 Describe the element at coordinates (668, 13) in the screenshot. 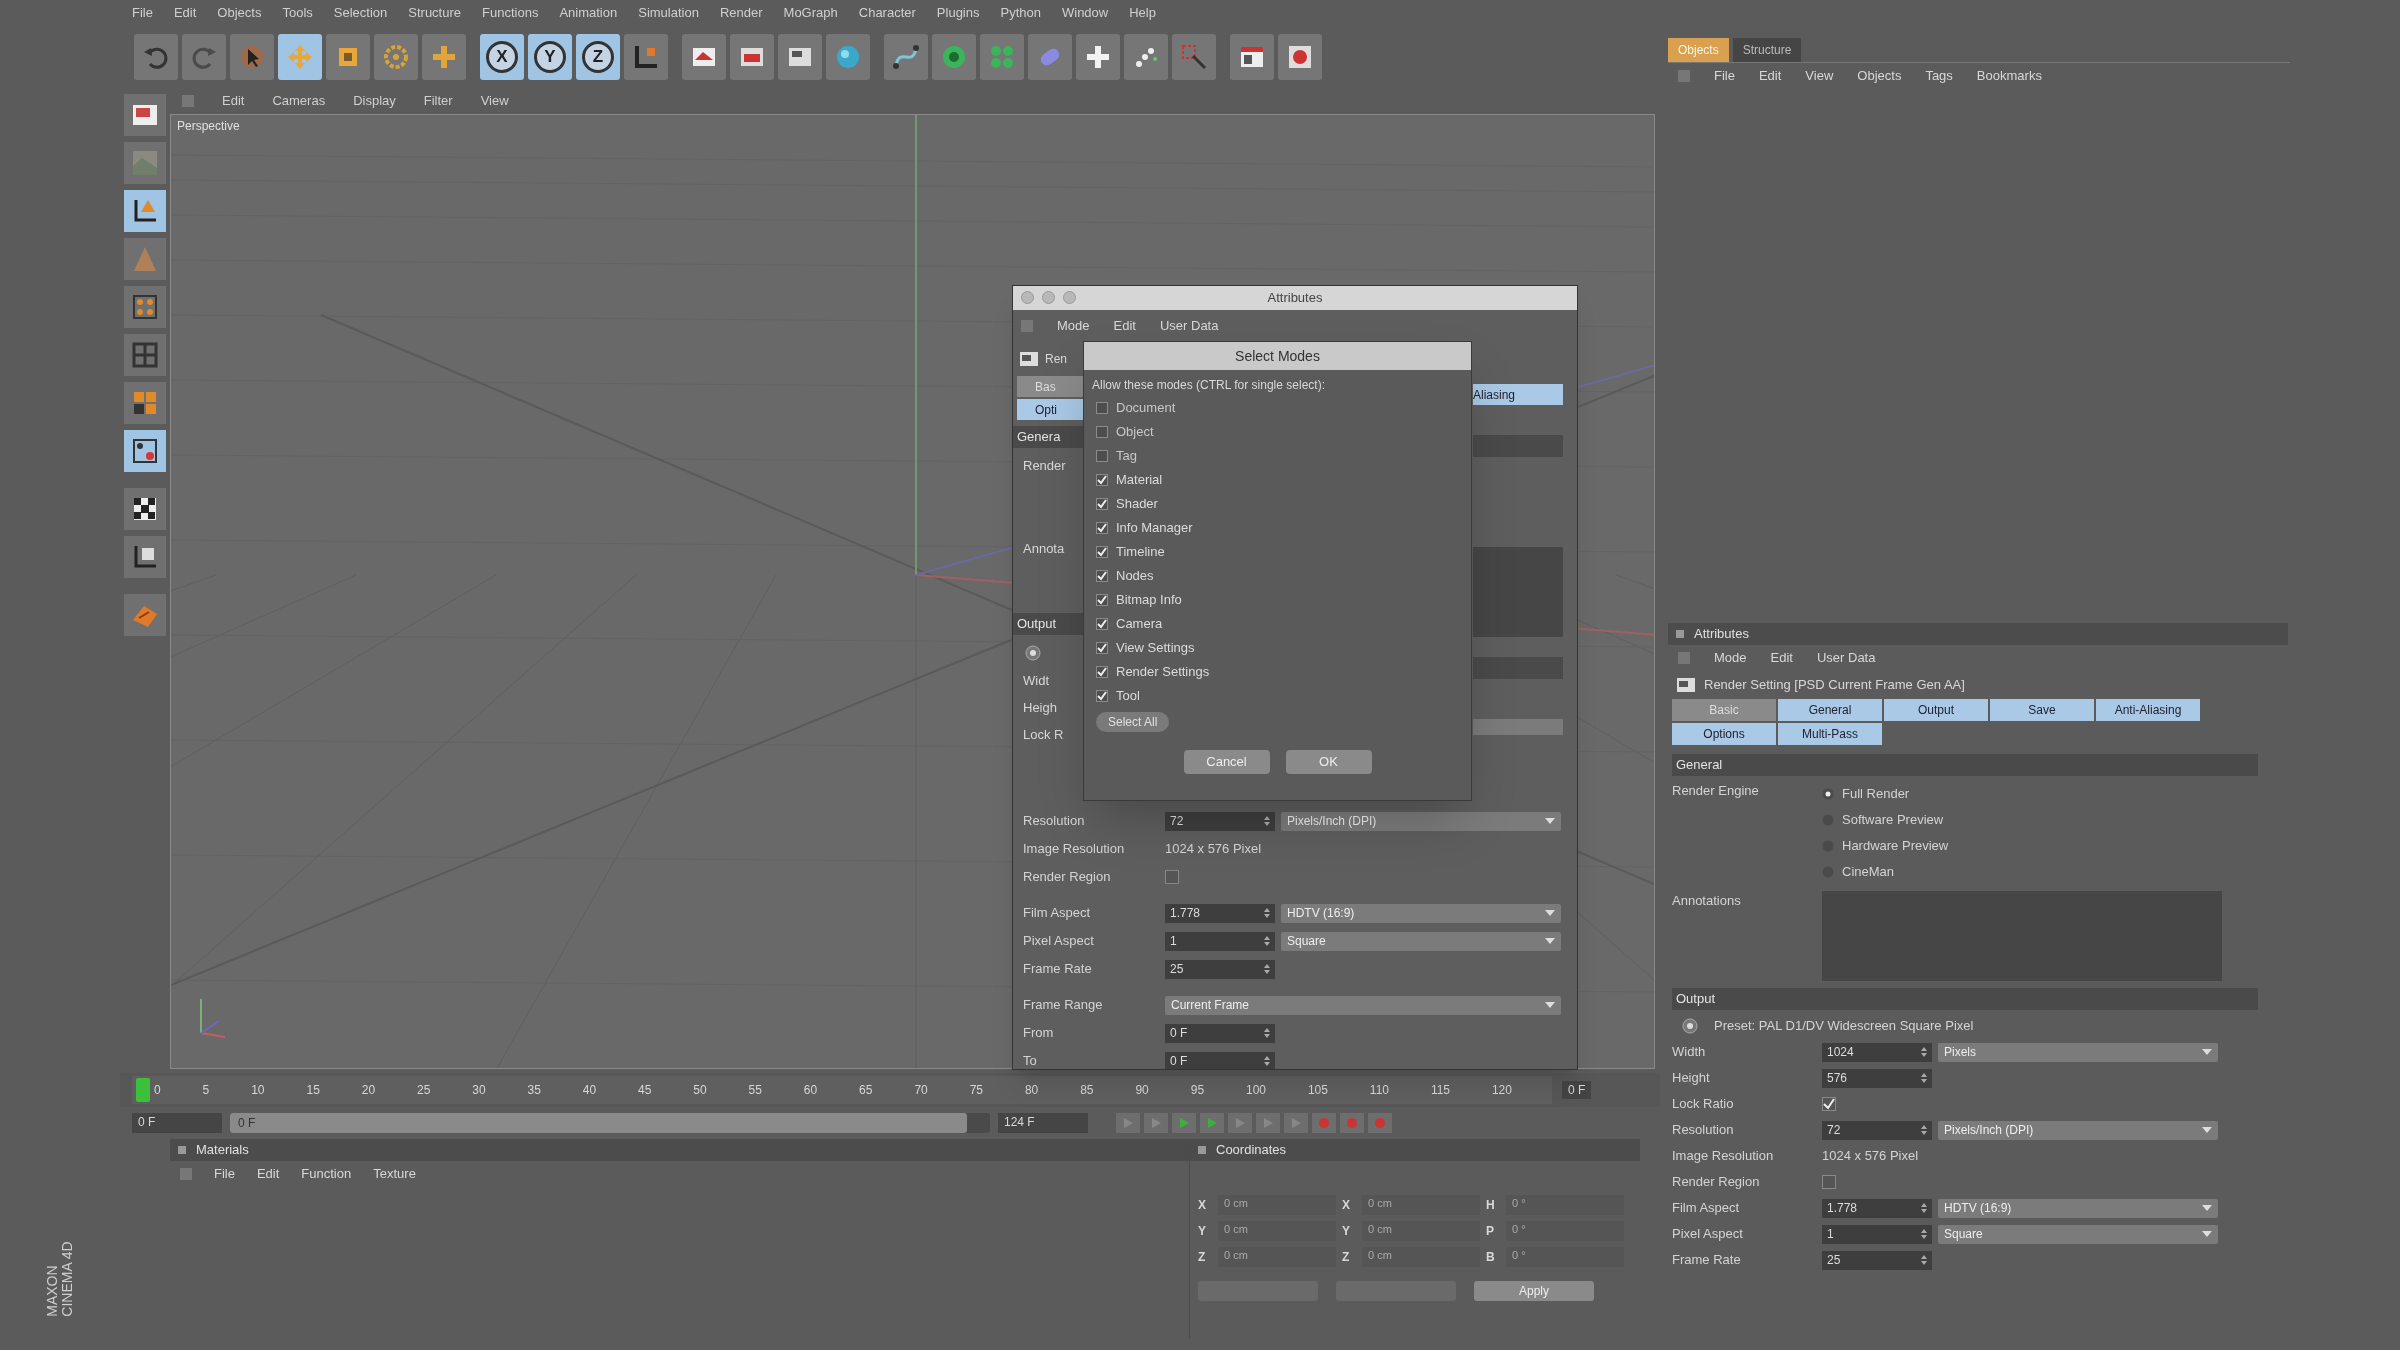

I see `menu-item: Simulation` at that location.